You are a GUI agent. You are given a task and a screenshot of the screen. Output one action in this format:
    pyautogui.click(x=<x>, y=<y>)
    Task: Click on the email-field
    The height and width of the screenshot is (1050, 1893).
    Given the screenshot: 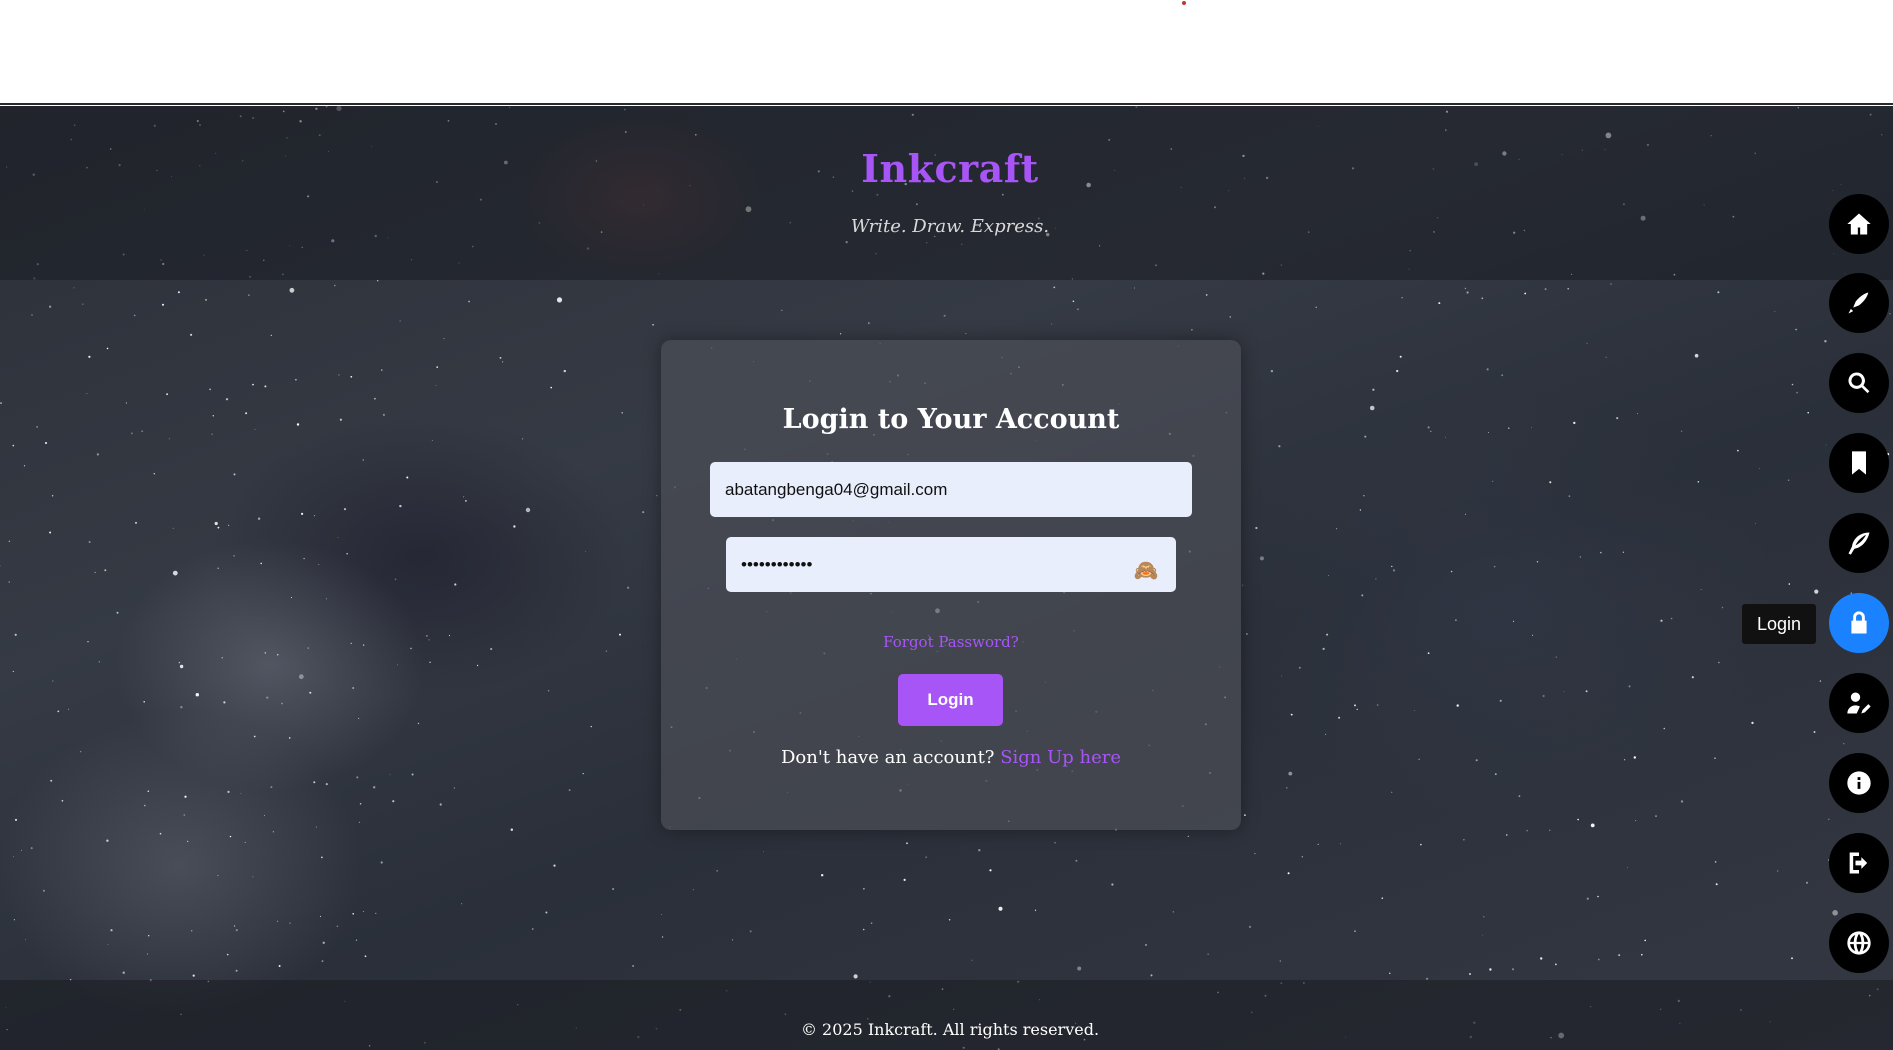 What is the action you would take?
    pyautogui.click(x=951, y=489)
    